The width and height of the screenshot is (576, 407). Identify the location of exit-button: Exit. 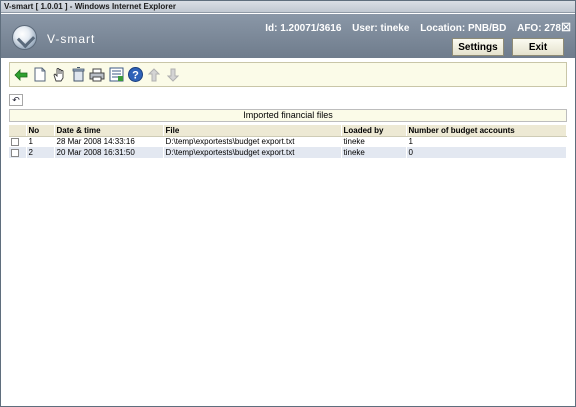
(538, 47).